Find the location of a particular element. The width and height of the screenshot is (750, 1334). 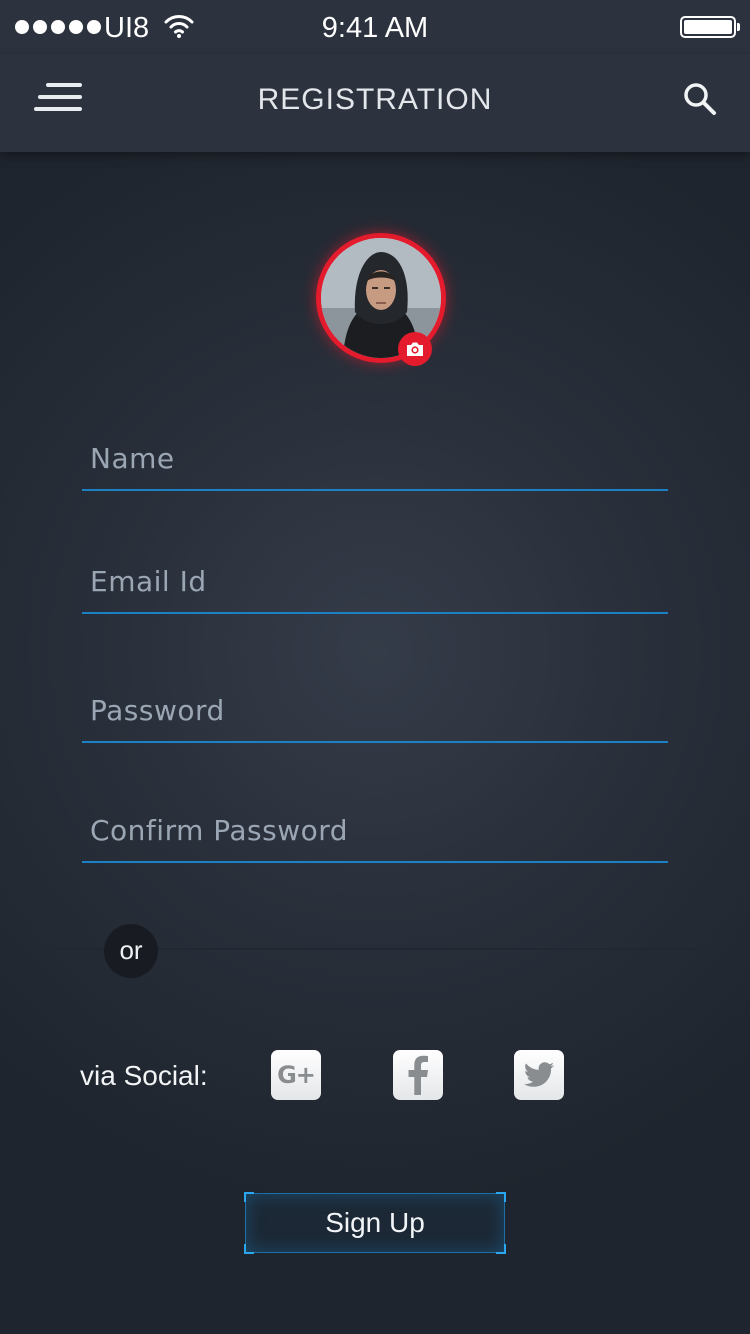

status-time: 9:41 AM is located at coordinates (375, 28).